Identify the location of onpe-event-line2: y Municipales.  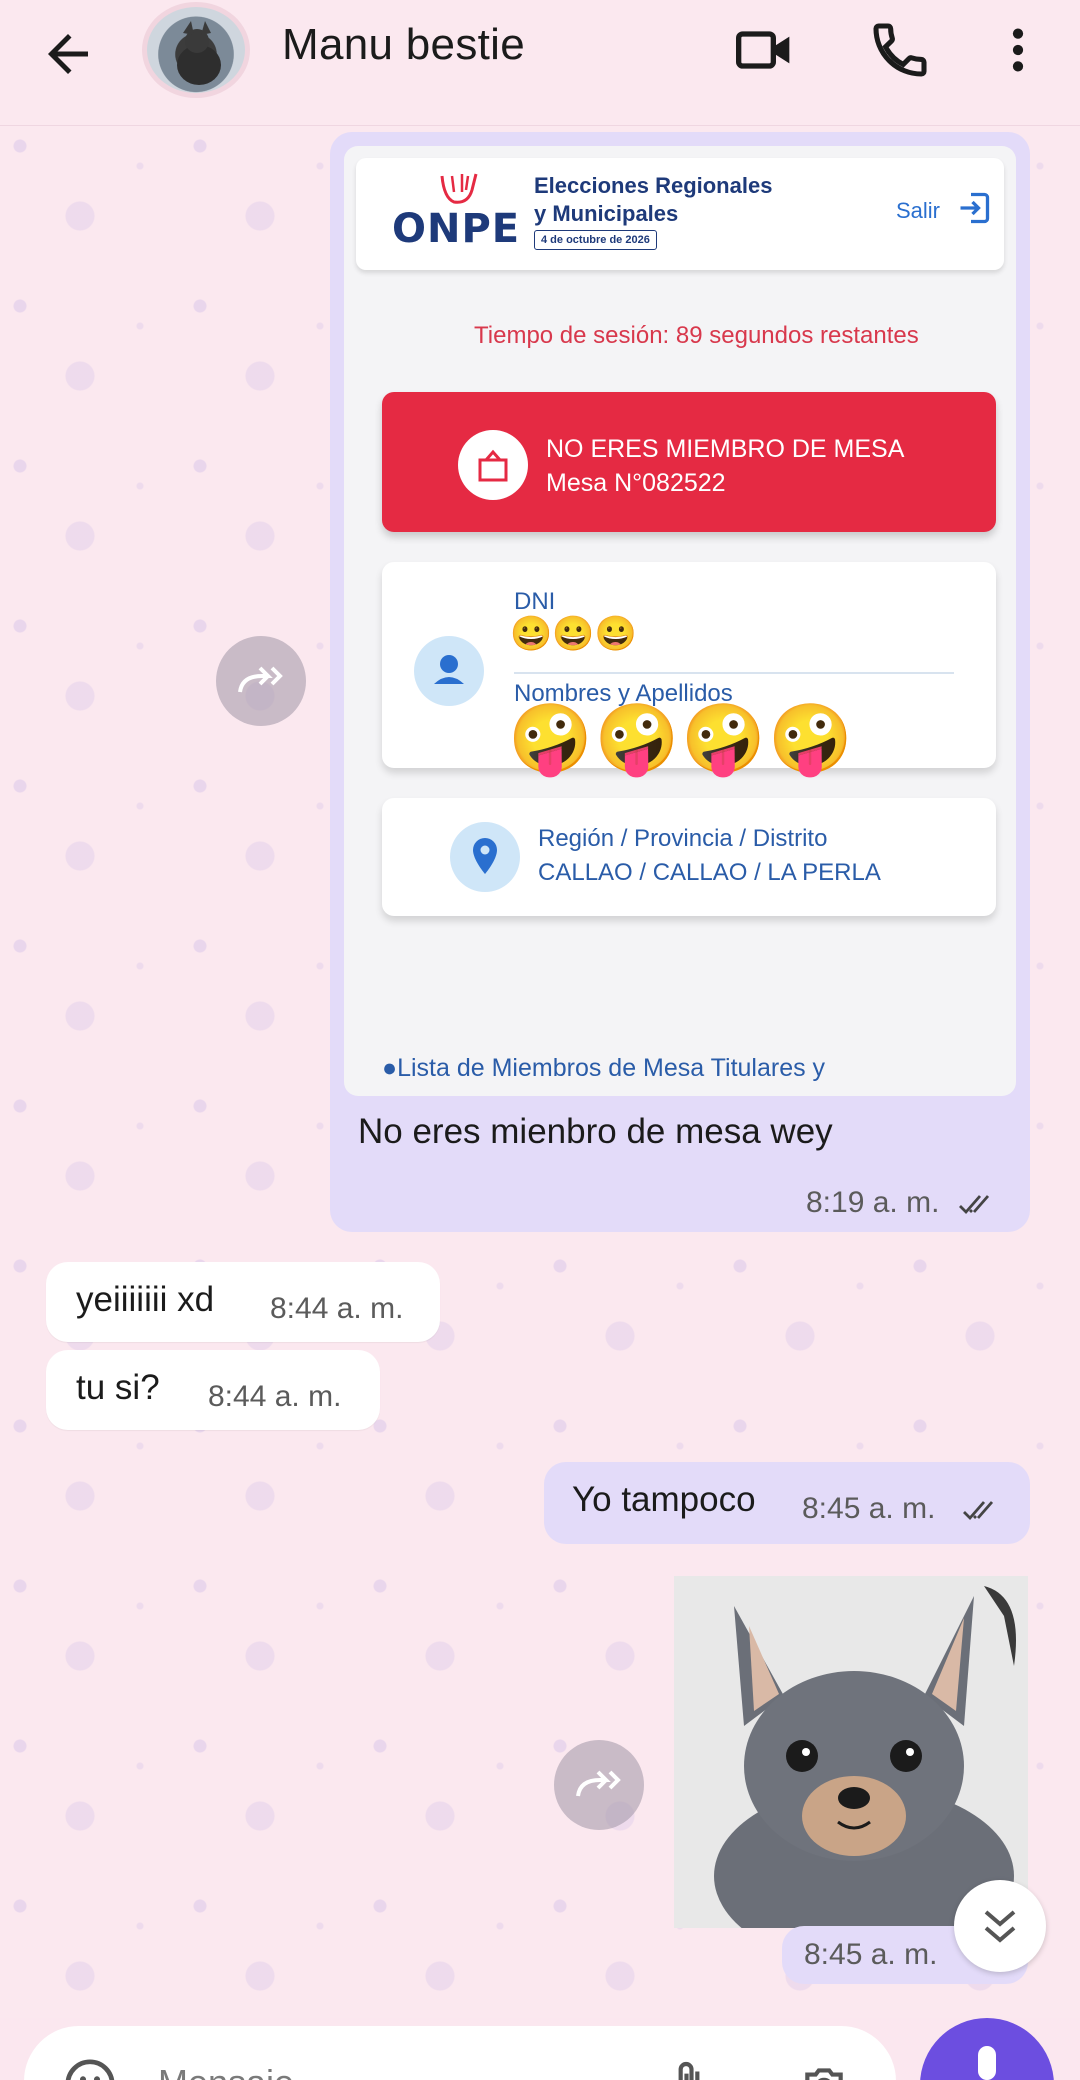
(606, 213).